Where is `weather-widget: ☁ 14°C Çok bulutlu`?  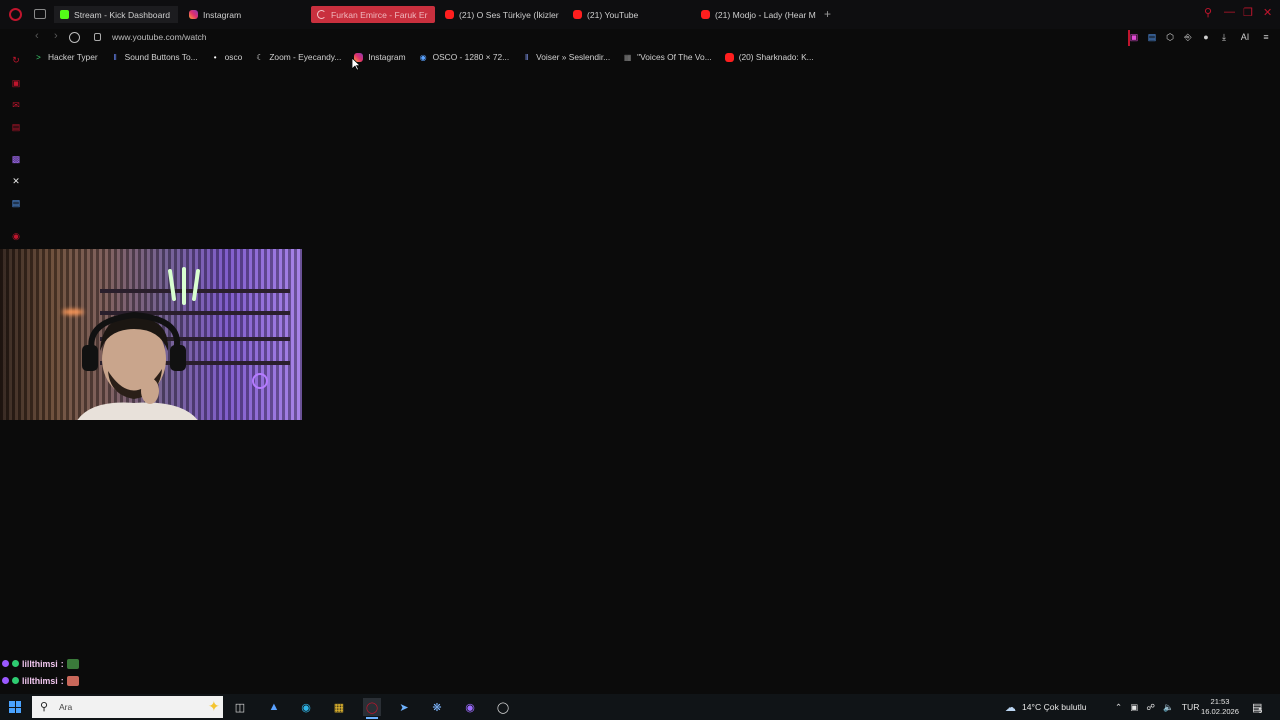 weather-widget: ☁ 14°C Çok bulutlu is located at coordinates (1046, 707).